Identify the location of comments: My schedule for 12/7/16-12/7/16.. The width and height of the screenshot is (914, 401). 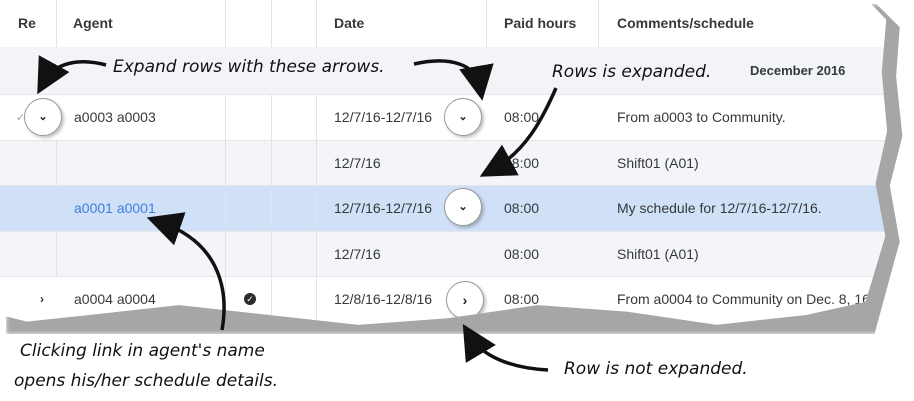
(719, 208).